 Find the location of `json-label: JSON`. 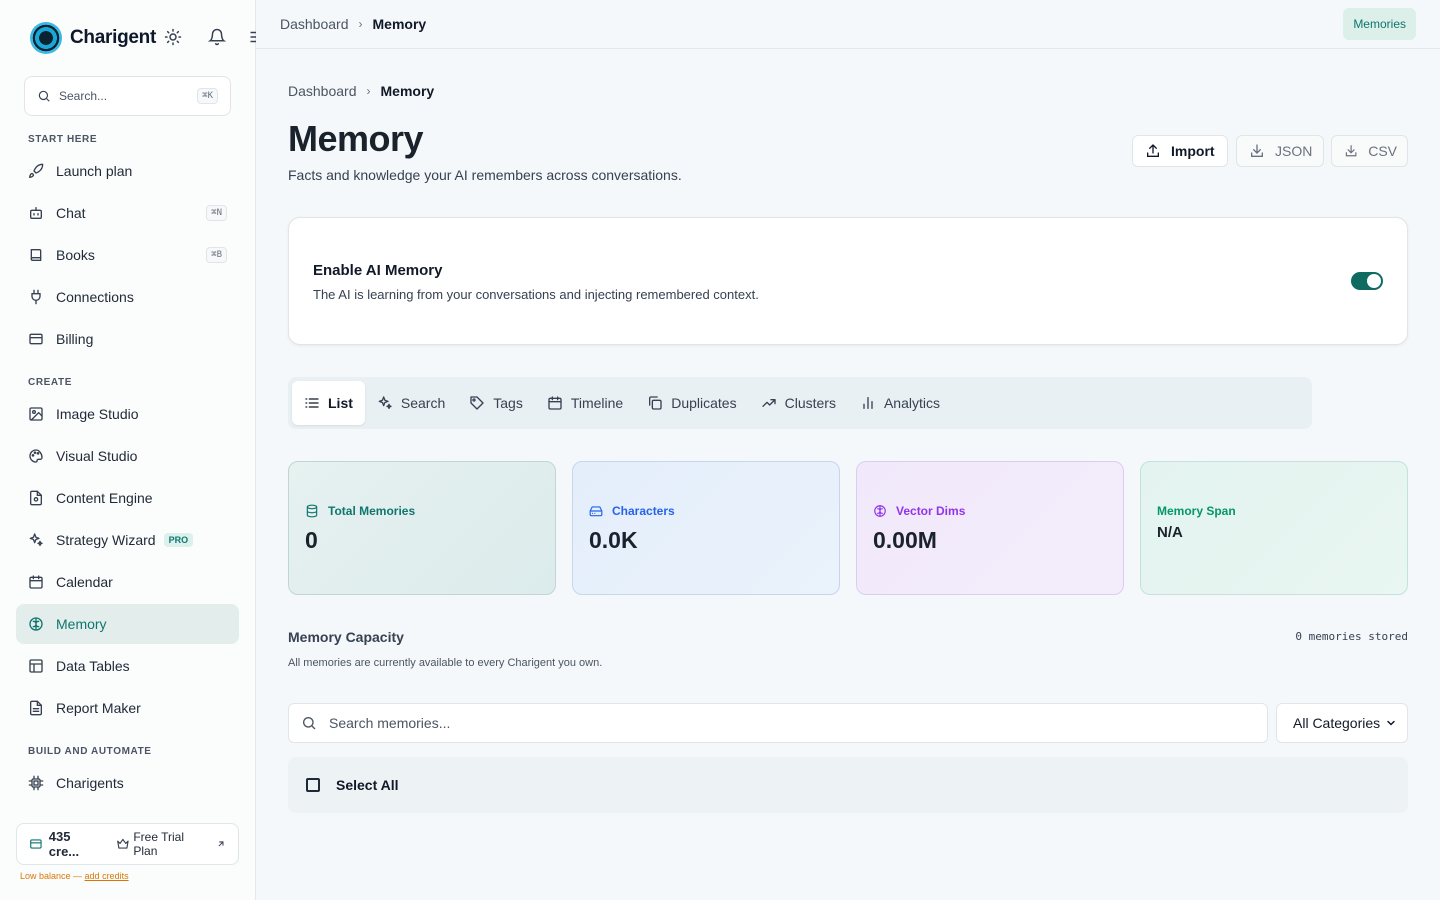

json-label: JSON is located at coordinates (1294, 151).